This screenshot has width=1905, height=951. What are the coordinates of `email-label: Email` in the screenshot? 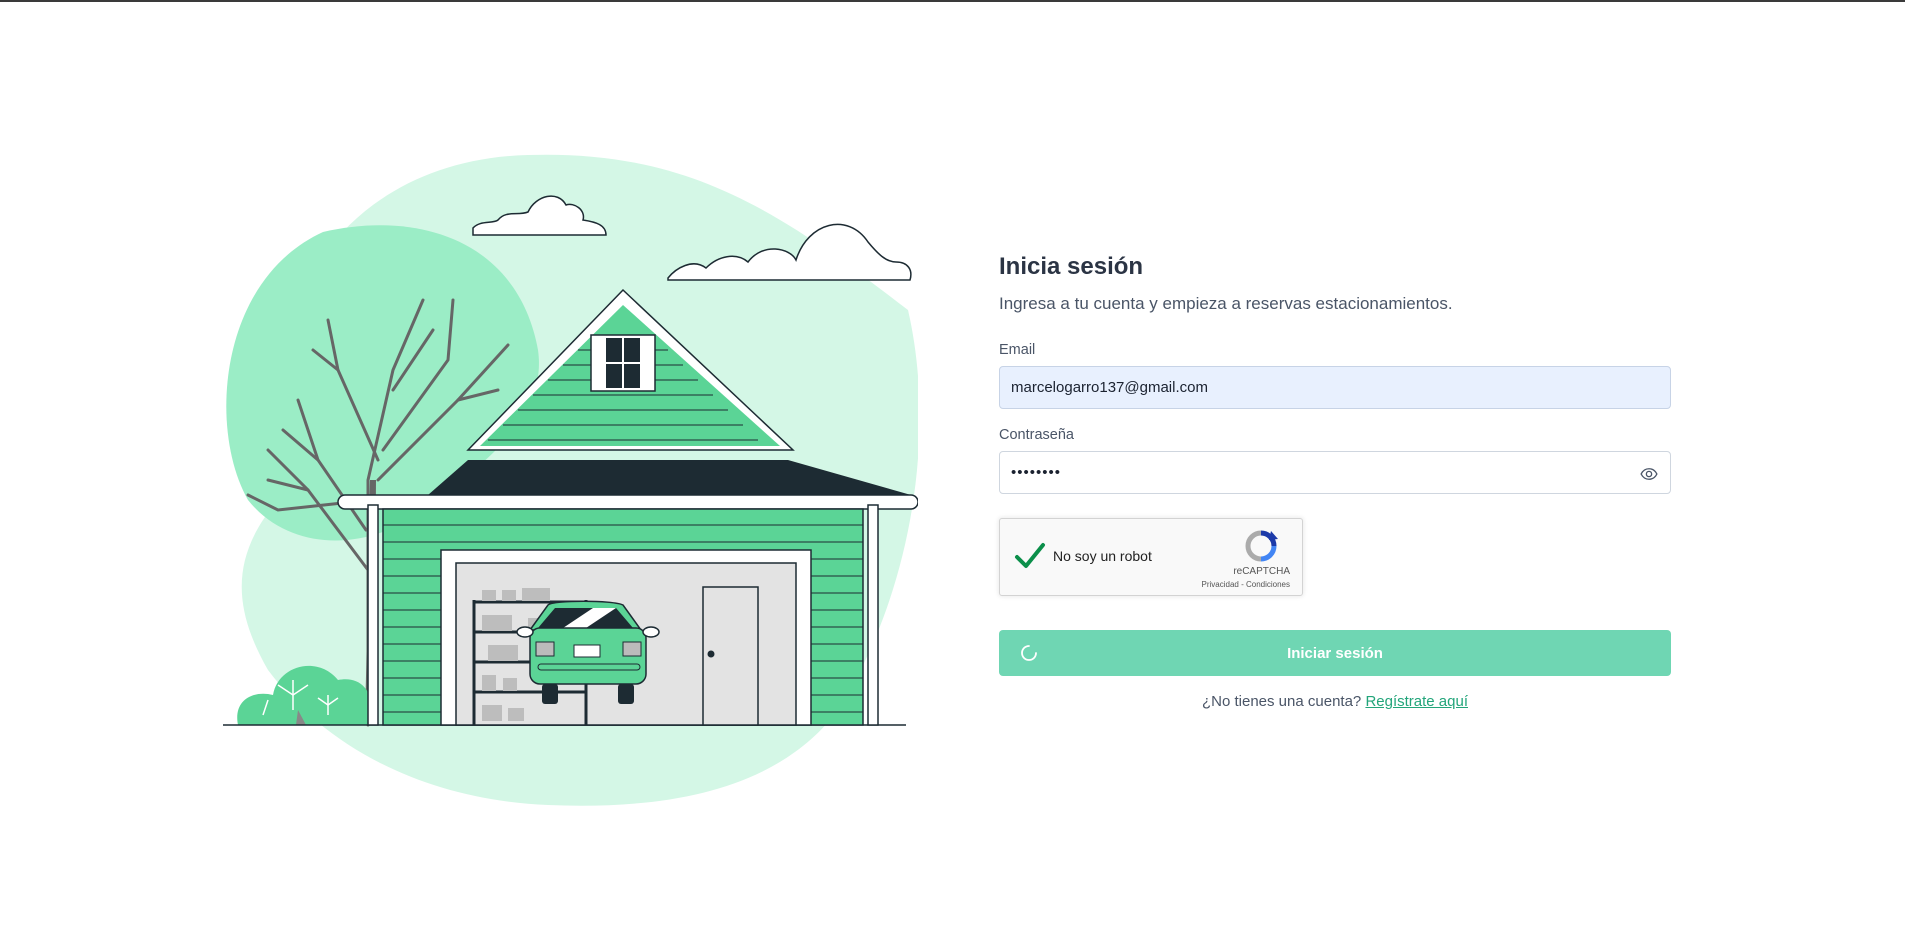 It's located at (1017, 350).